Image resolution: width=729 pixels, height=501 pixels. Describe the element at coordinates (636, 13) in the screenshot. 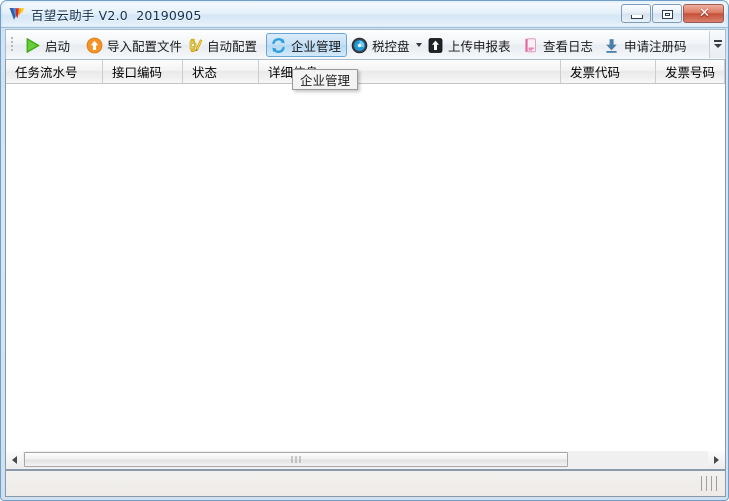

I see `minimize-button` at that location.